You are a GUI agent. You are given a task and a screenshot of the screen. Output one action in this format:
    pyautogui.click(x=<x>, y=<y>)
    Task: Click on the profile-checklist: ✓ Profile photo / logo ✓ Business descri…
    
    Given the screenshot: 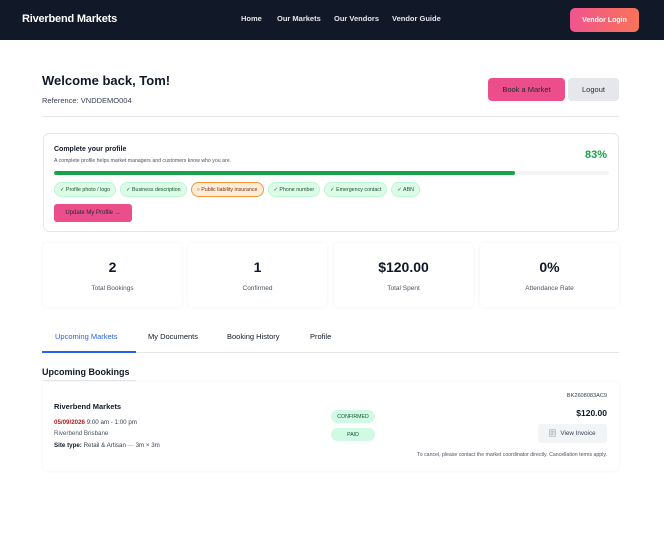 What is the action you would take?
    pyautogui.click(x=237, y=189)
    